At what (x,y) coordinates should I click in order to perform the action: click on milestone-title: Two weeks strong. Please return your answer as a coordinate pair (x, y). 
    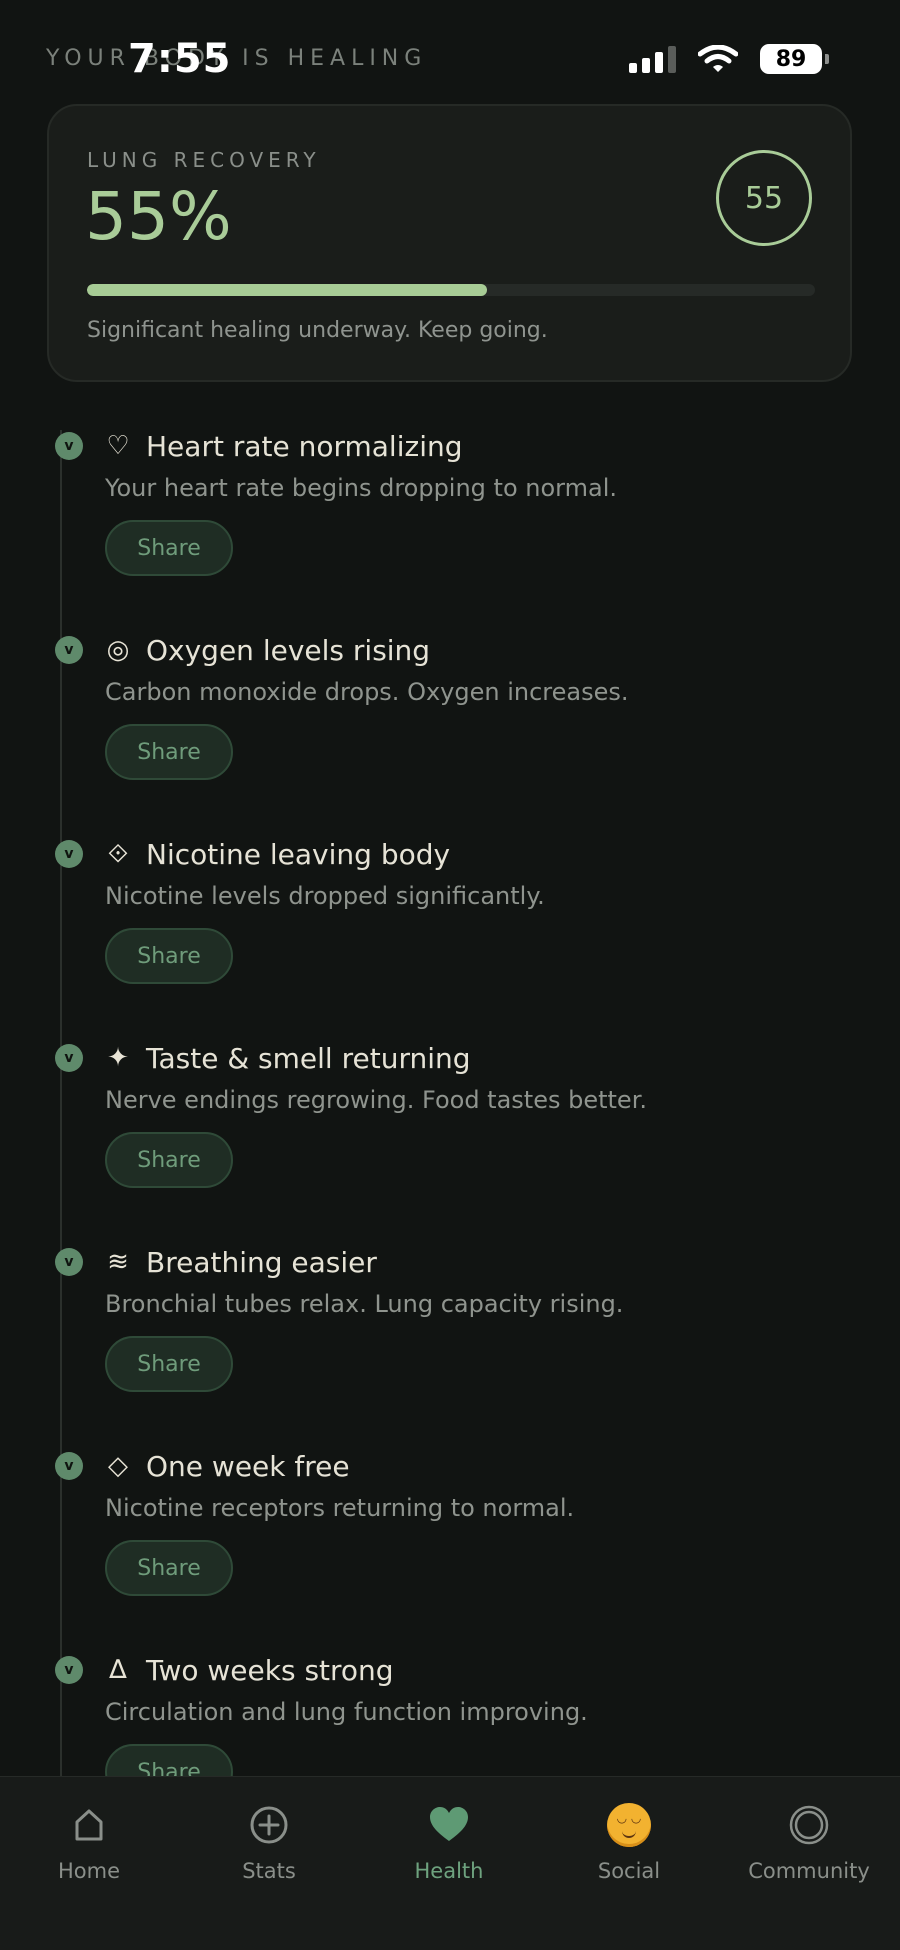
    Looking at the image, I should click on (270, 1670).